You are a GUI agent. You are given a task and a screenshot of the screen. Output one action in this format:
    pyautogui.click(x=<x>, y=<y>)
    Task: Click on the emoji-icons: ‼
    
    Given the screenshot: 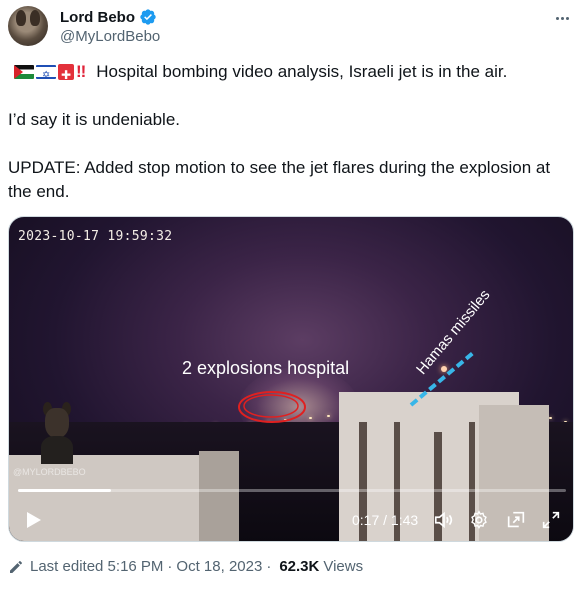 What is the action you would take?
    pyautogui.click(x=52, y=72)
    